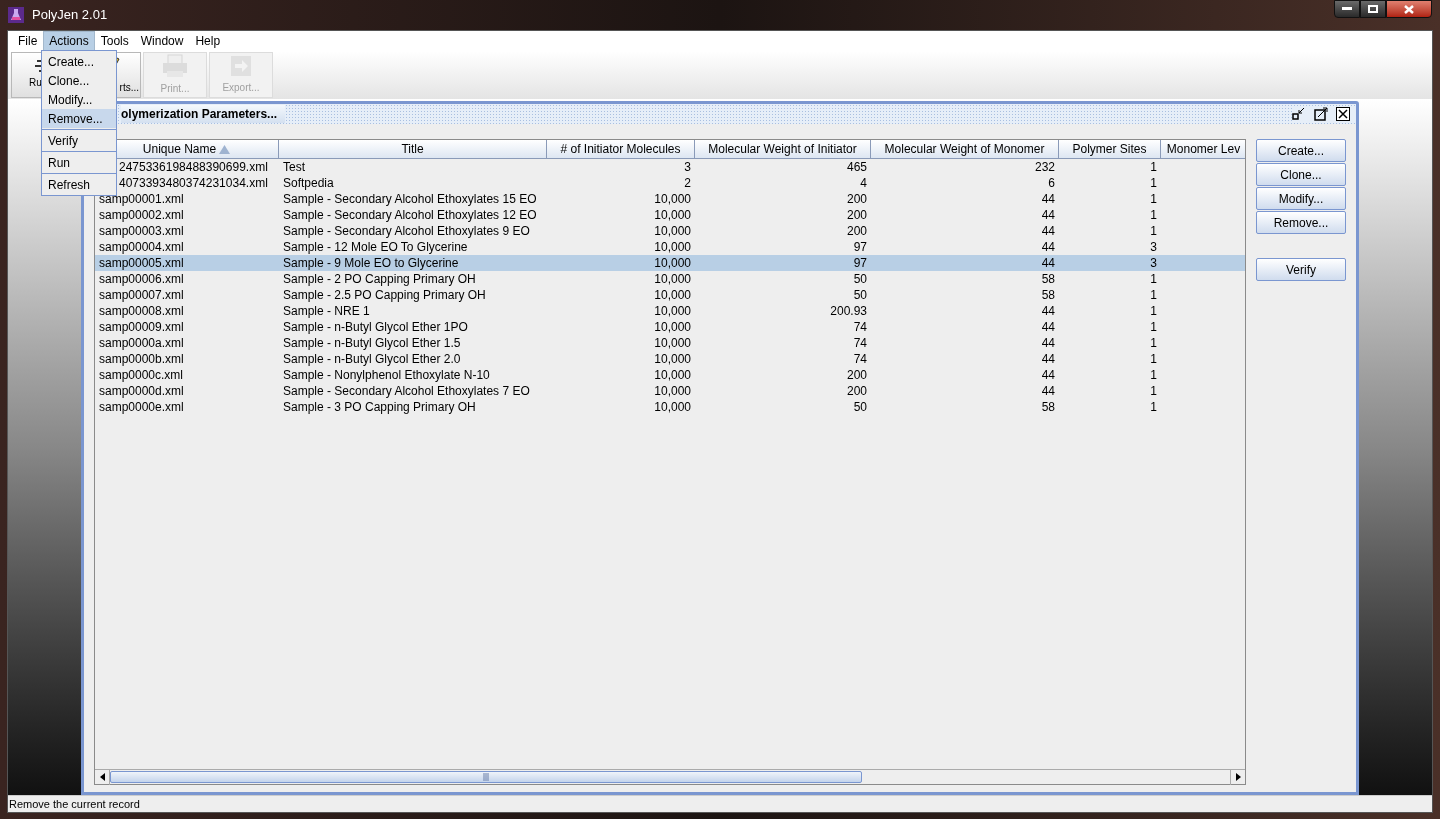 The image size is (1440, 819). What do you see at coordinates (141, 295) in the screenshot?
I see `table-cell-text: samp00007.xml` at bounding box center [141, 295].